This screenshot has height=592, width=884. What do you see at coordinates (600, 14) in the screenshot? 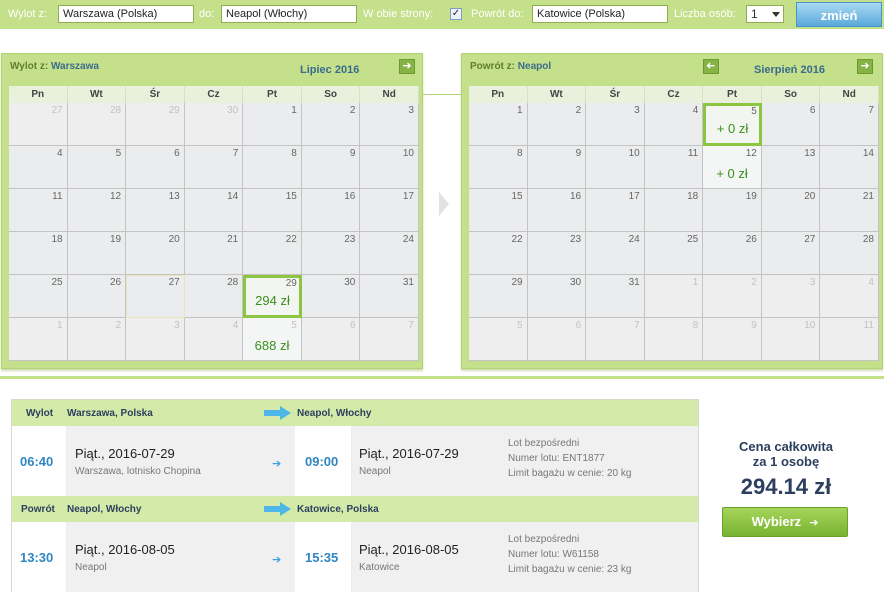
I see `return-input: Katowice (Polska)` at bounding box center [600, 14].